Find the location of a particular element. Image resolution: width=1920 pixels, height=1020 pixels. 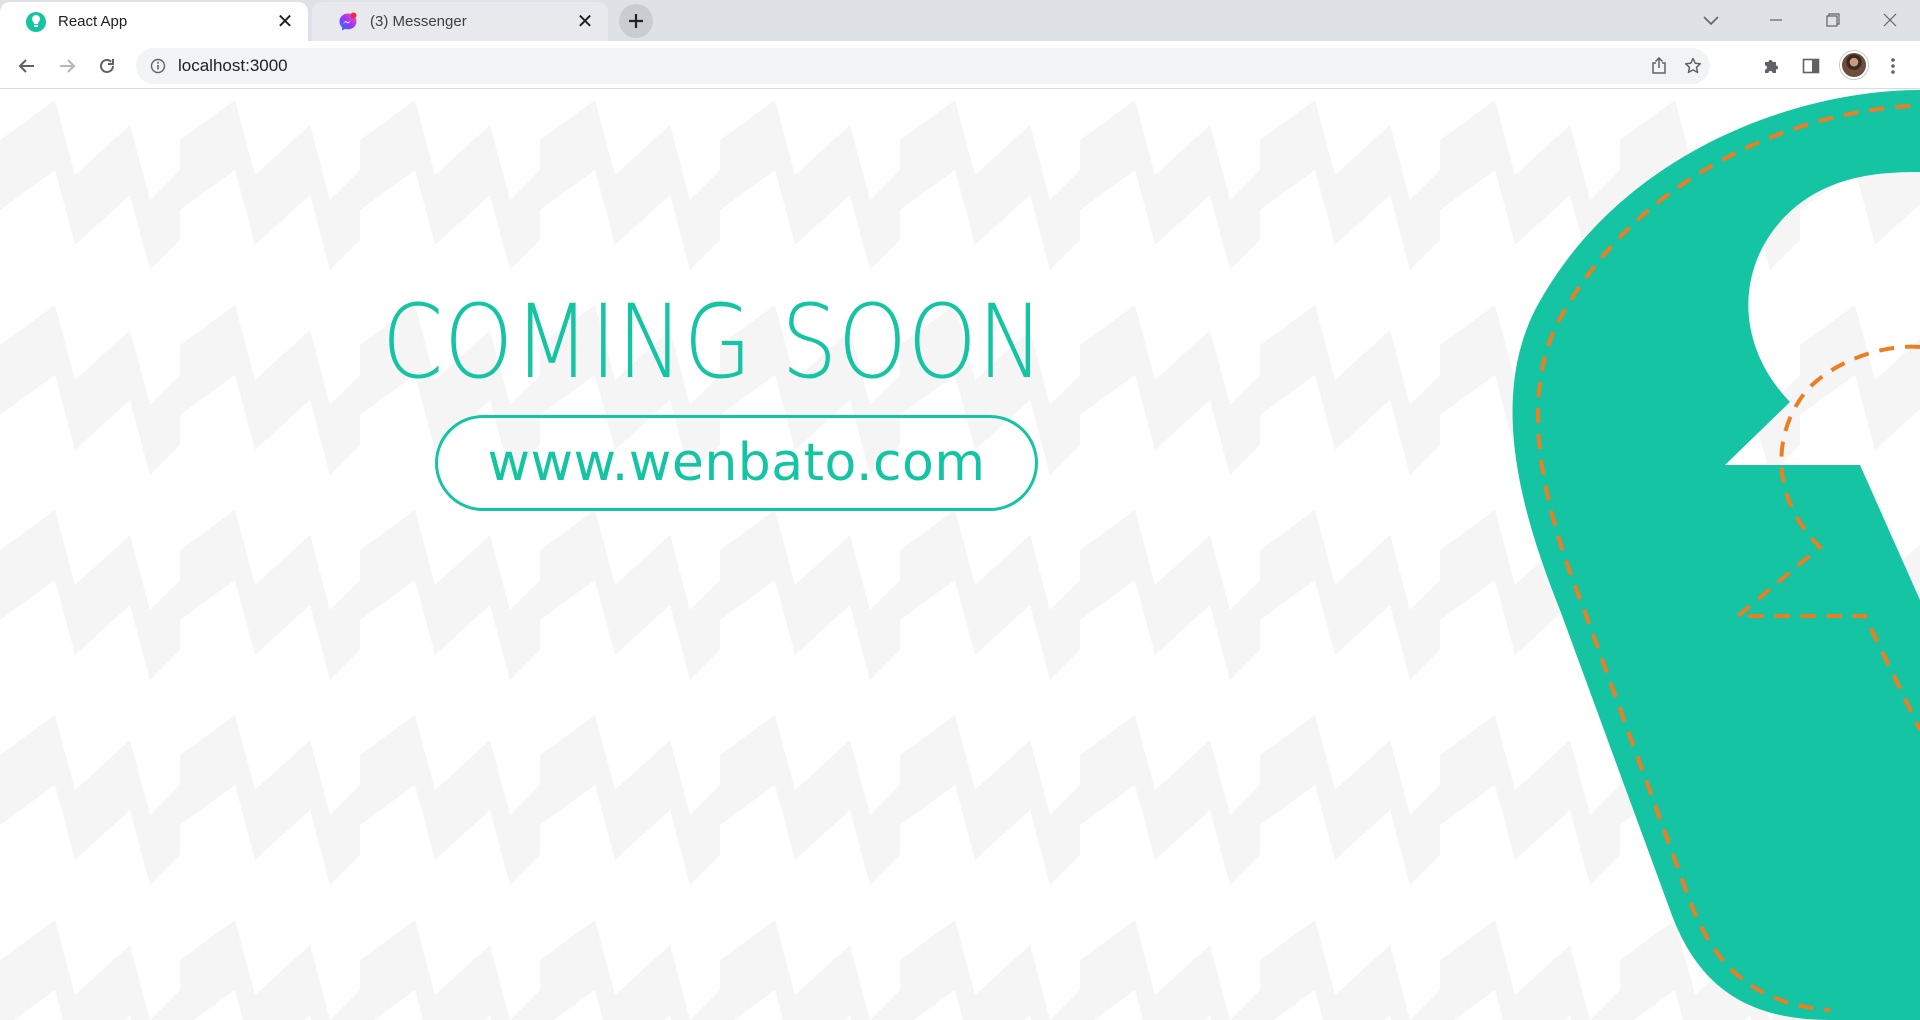

info-icon is located at coordinates (158, 66).